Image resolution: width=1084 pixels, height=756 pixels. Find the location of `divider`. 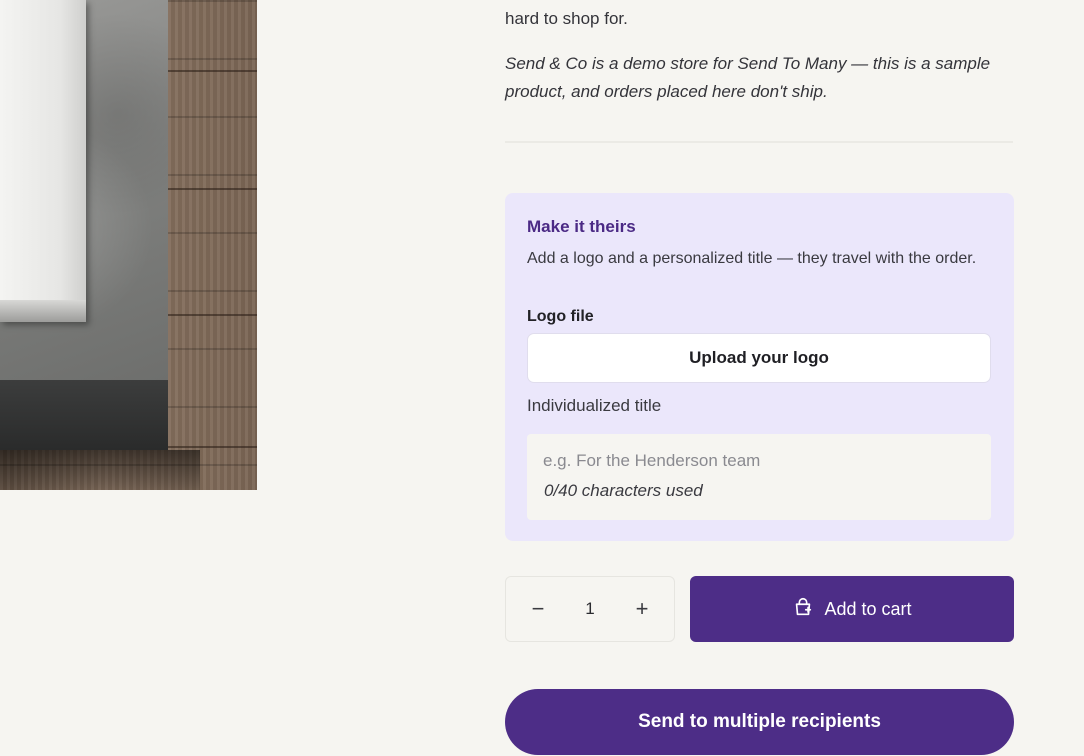

divider is located at coordinates (759, 142).